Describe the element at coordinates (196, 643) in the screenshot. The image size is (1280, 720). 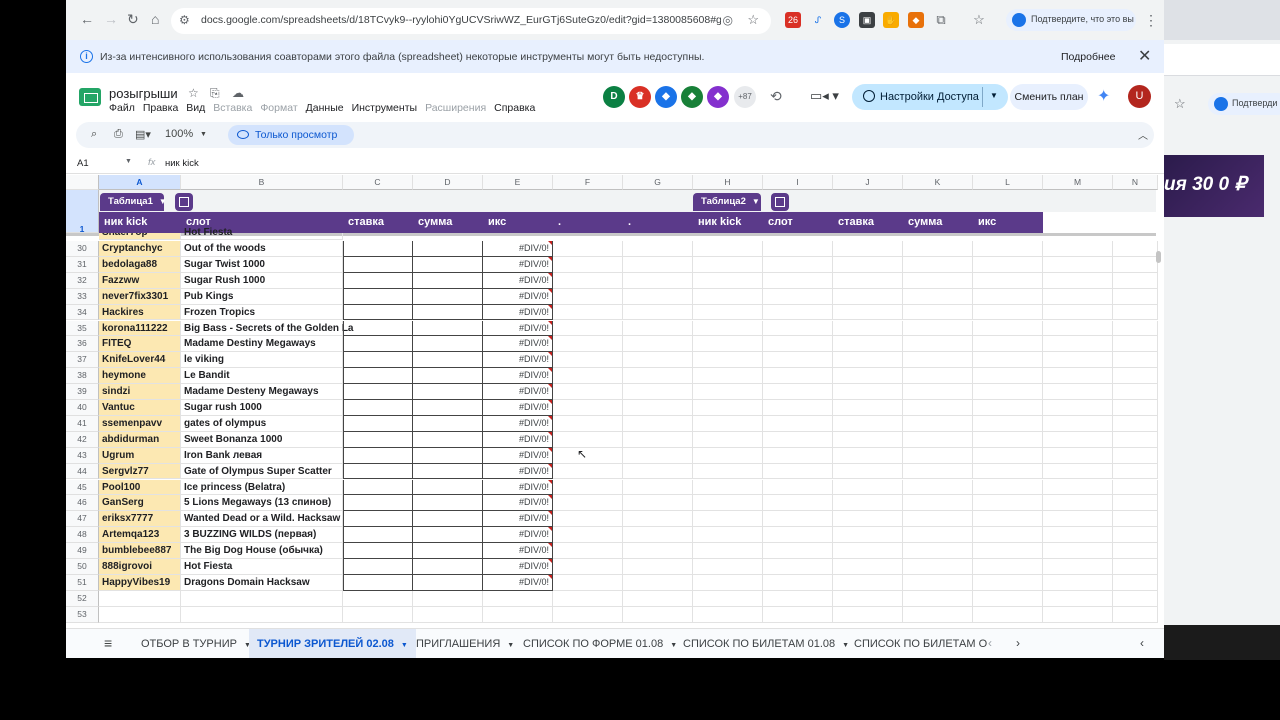
I see `sheet-tab: ОТБОР В ТУРНИР ▼` at that location.